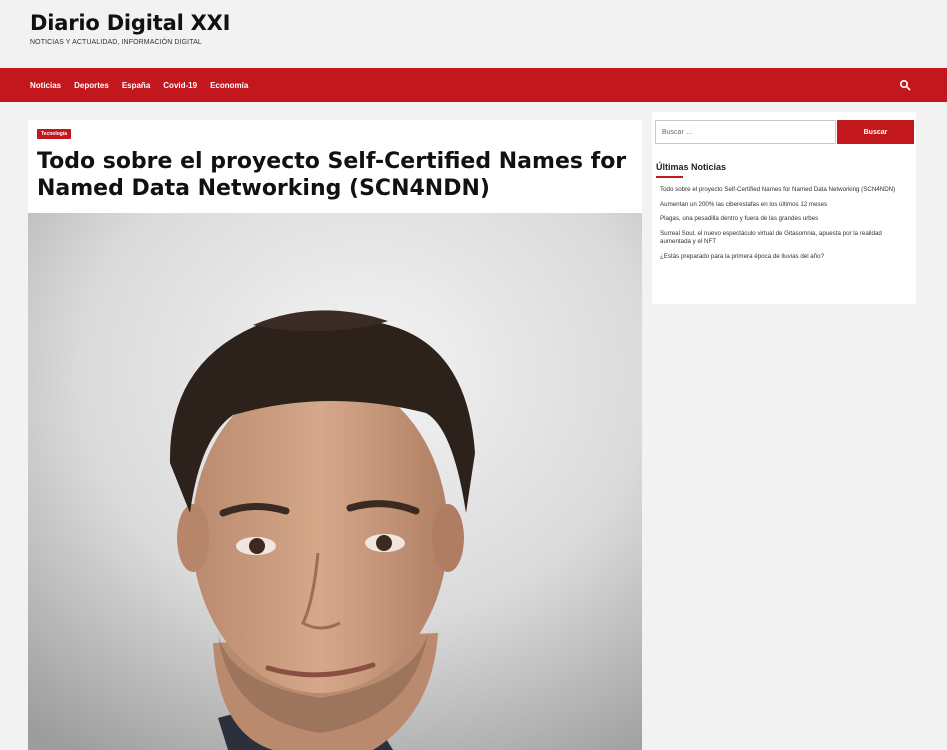 Image resolution: width=947 pixels, height=750 pixels. Describe the element at coordinates (669, 177) in the screenshot. I see `widget-title-underline` at that location.